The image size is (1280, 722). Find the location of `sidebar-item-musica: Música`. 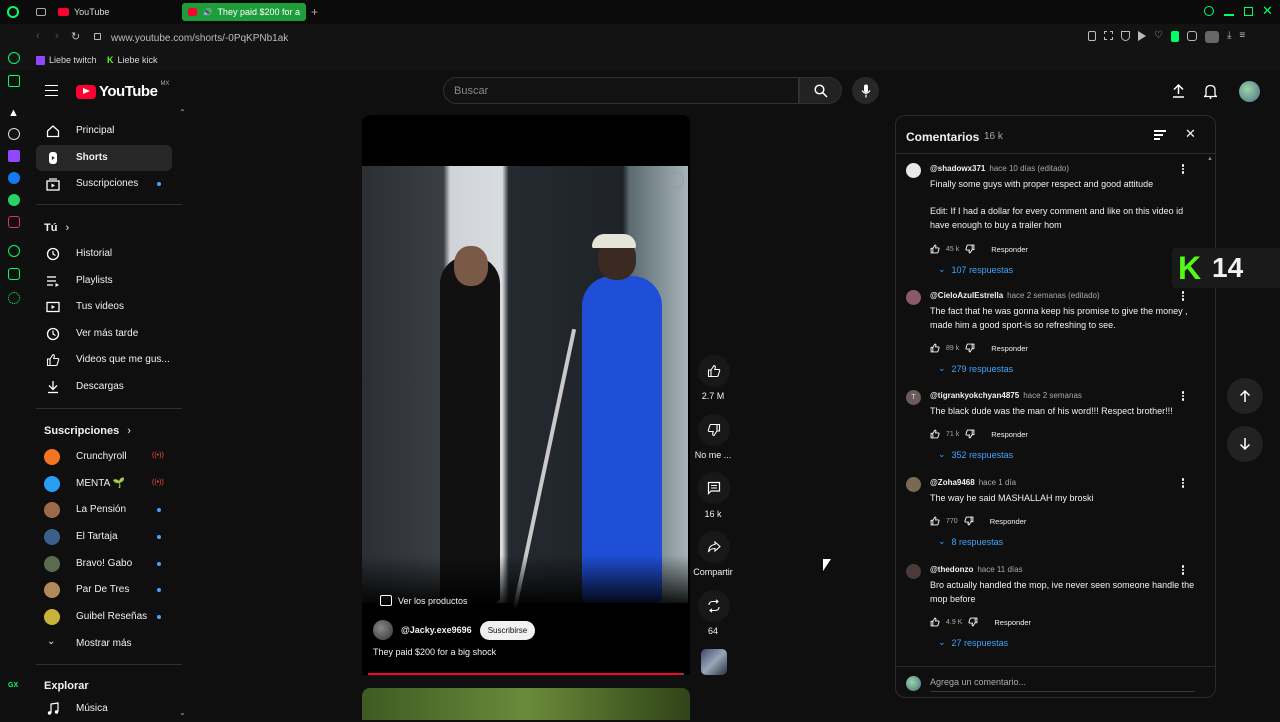

sidebar-item-musica: Música is located at coordinates (104, 709).